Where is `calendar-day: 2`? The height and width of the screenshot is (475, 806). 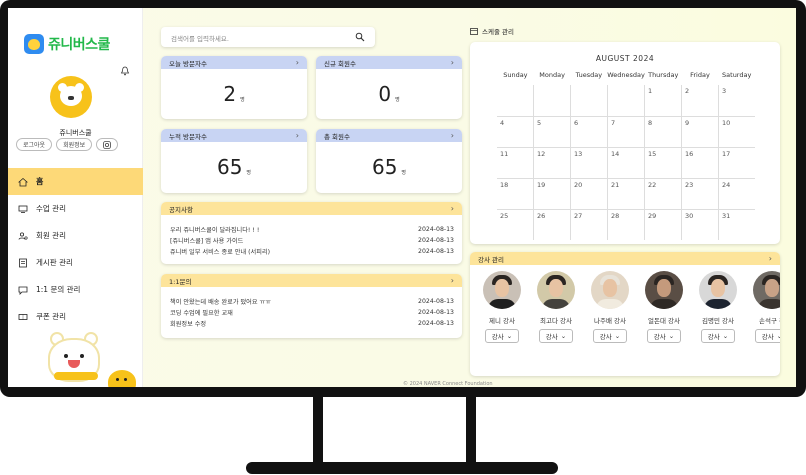 calendar-day: 2 is located at coordinates (699, 100).